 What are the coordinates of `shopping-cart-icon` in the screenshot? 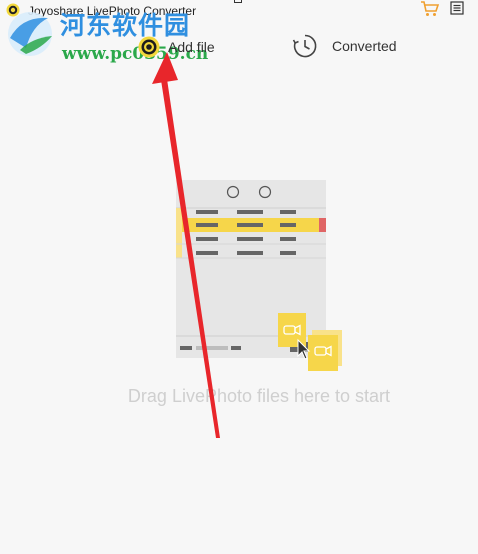 It's located at (430, 9).